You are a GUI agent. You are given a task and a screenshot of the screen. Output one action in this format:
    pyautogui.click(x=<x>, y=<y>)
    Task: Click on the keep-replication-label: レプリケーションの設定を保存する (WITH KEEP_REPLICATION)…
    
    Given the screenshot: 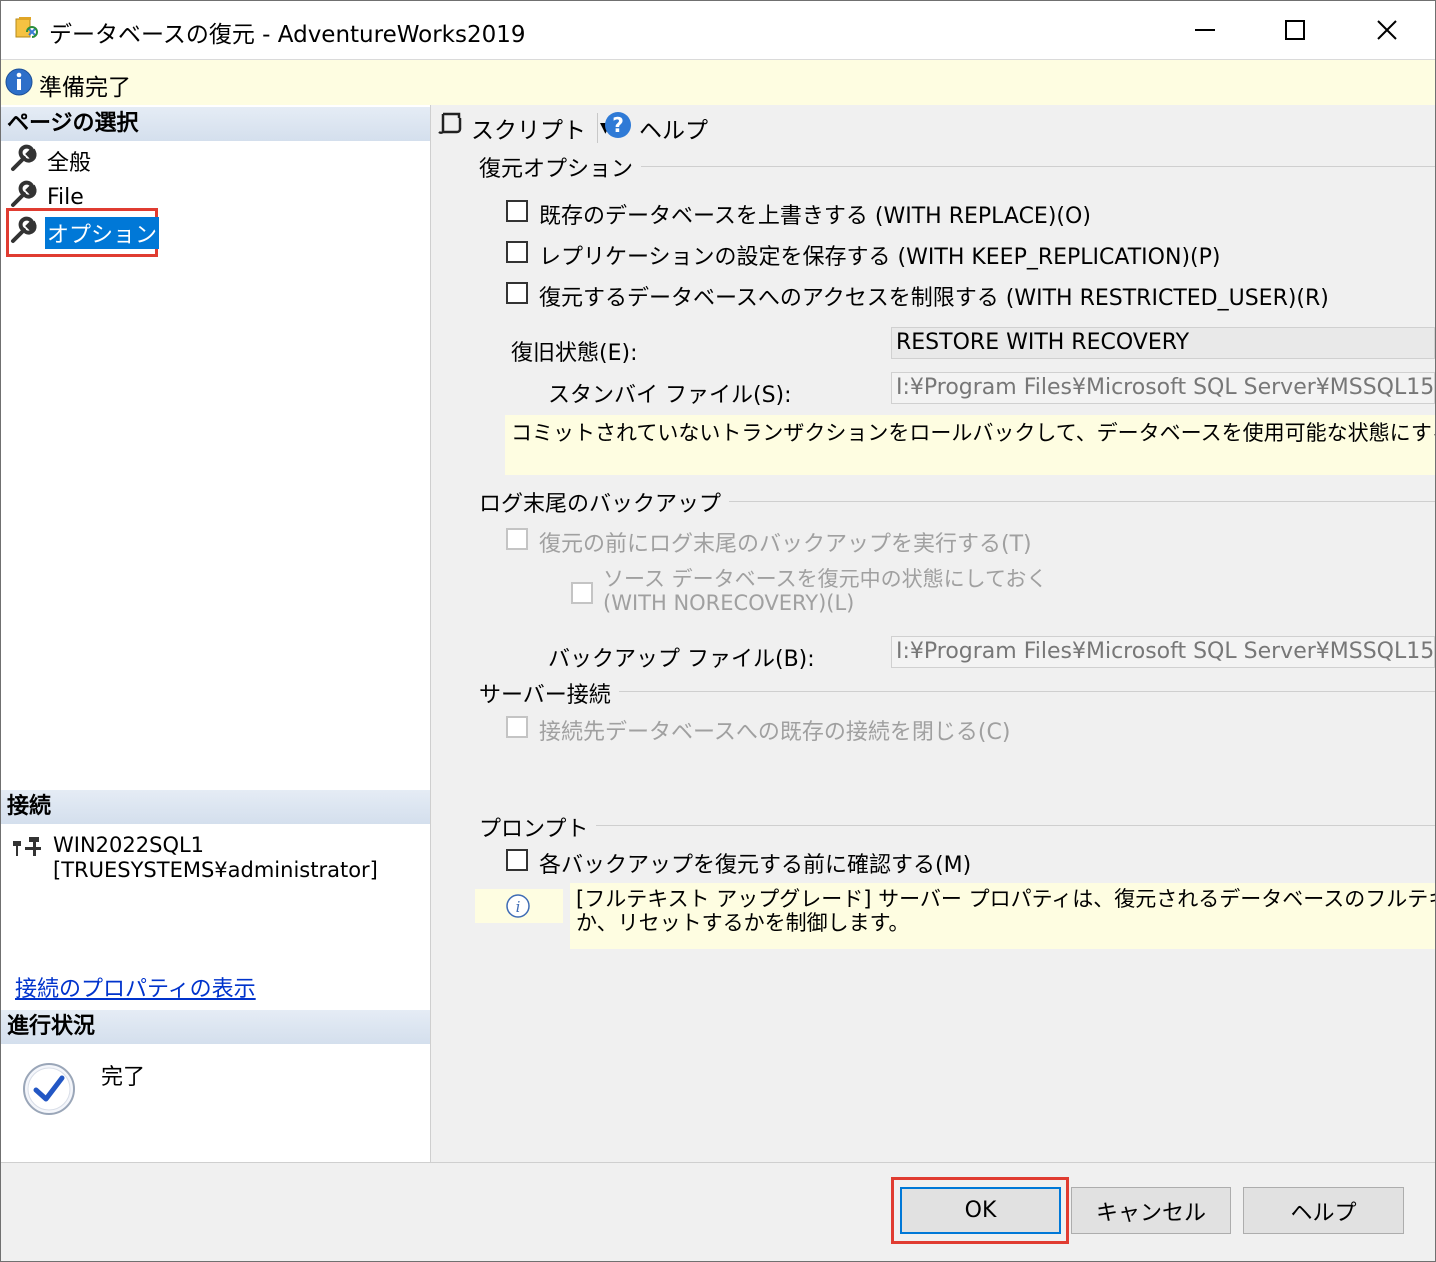 What is the action you would take?
    pyautogui.click(x=880, y=257)
    